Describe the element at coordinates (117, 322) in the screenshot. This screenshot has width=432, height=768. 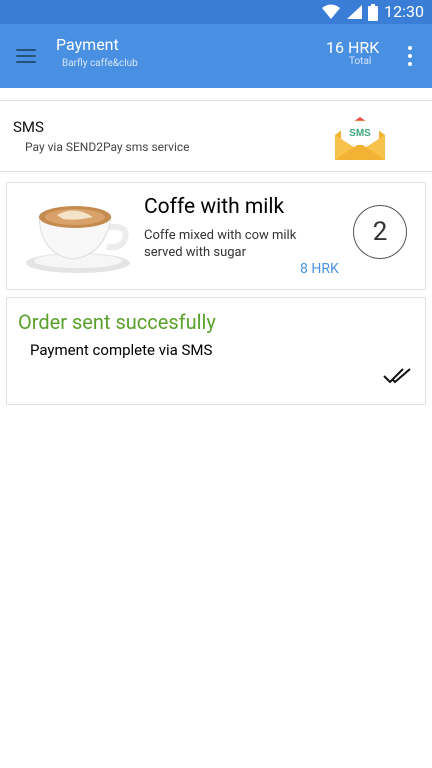
I see `order-status-title: Order sent succesfully` at that location.